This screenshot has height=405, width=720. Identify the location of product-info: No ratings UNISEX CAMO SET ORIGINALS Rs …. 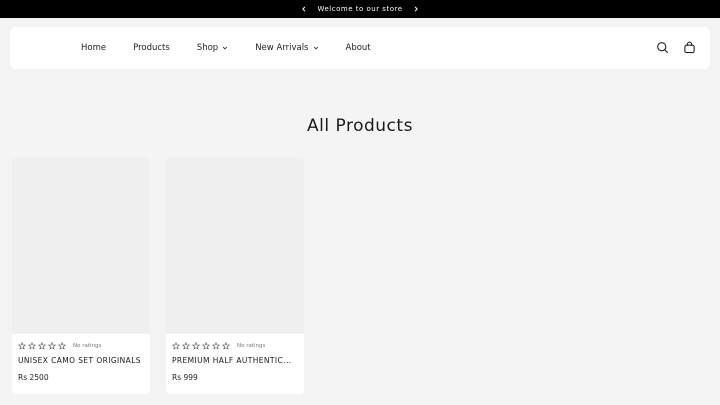
(81, 364).